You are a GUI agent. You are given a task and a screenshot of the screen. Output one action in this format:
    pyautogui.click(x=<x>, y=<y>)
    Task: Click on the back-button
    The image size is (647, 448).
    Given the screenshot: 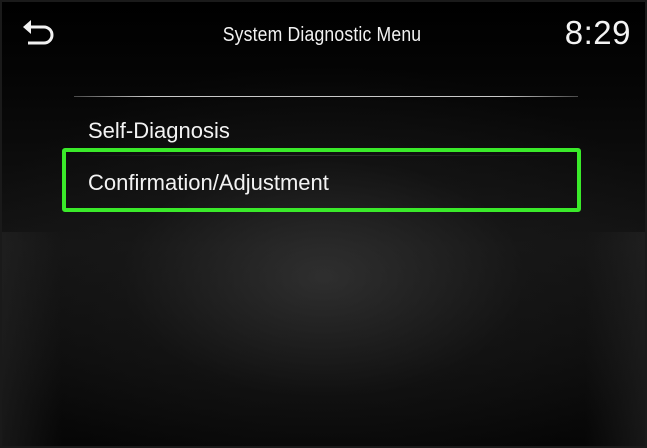 What is the action you would take?
    pyautogui.click(x=38, y=32)
    